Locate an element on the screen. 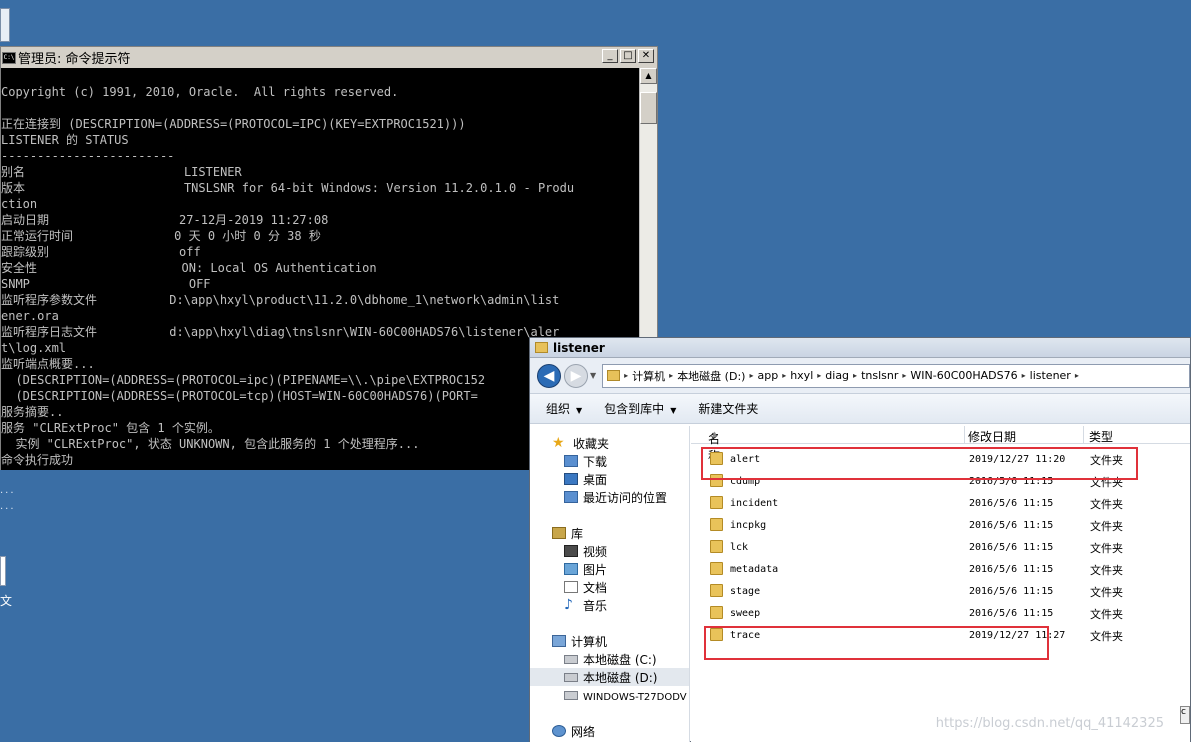 Image resolution: width=1191 pixels, height=742 pixels. nav-item-libraries: 库 is located at coordinates (567, 533).